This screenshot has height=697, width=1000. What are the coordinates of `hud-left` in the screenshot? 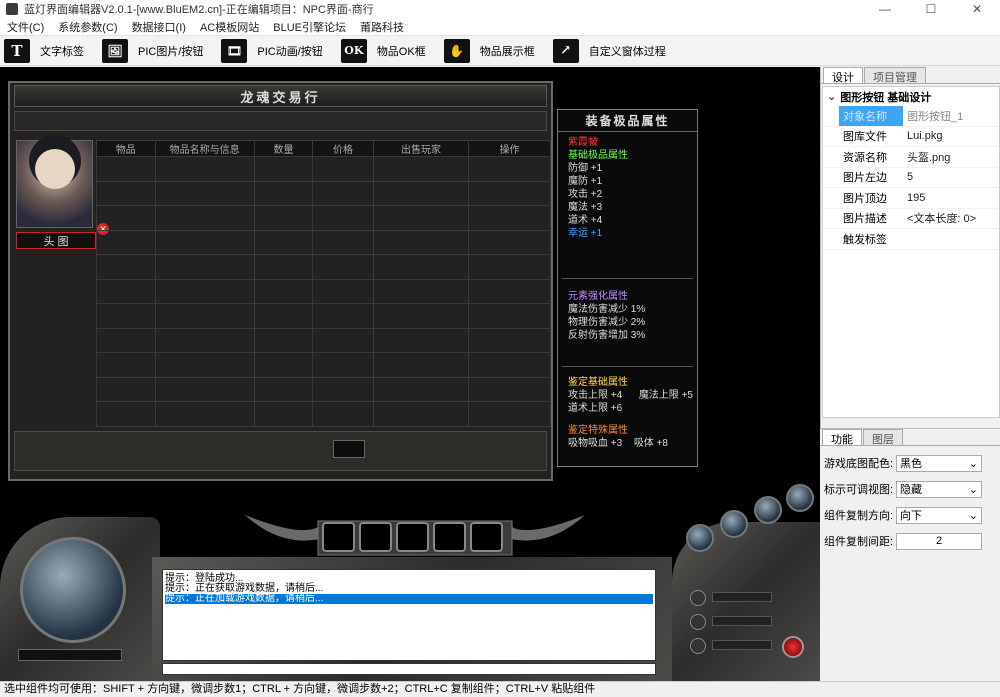 It's located at (80, 599).